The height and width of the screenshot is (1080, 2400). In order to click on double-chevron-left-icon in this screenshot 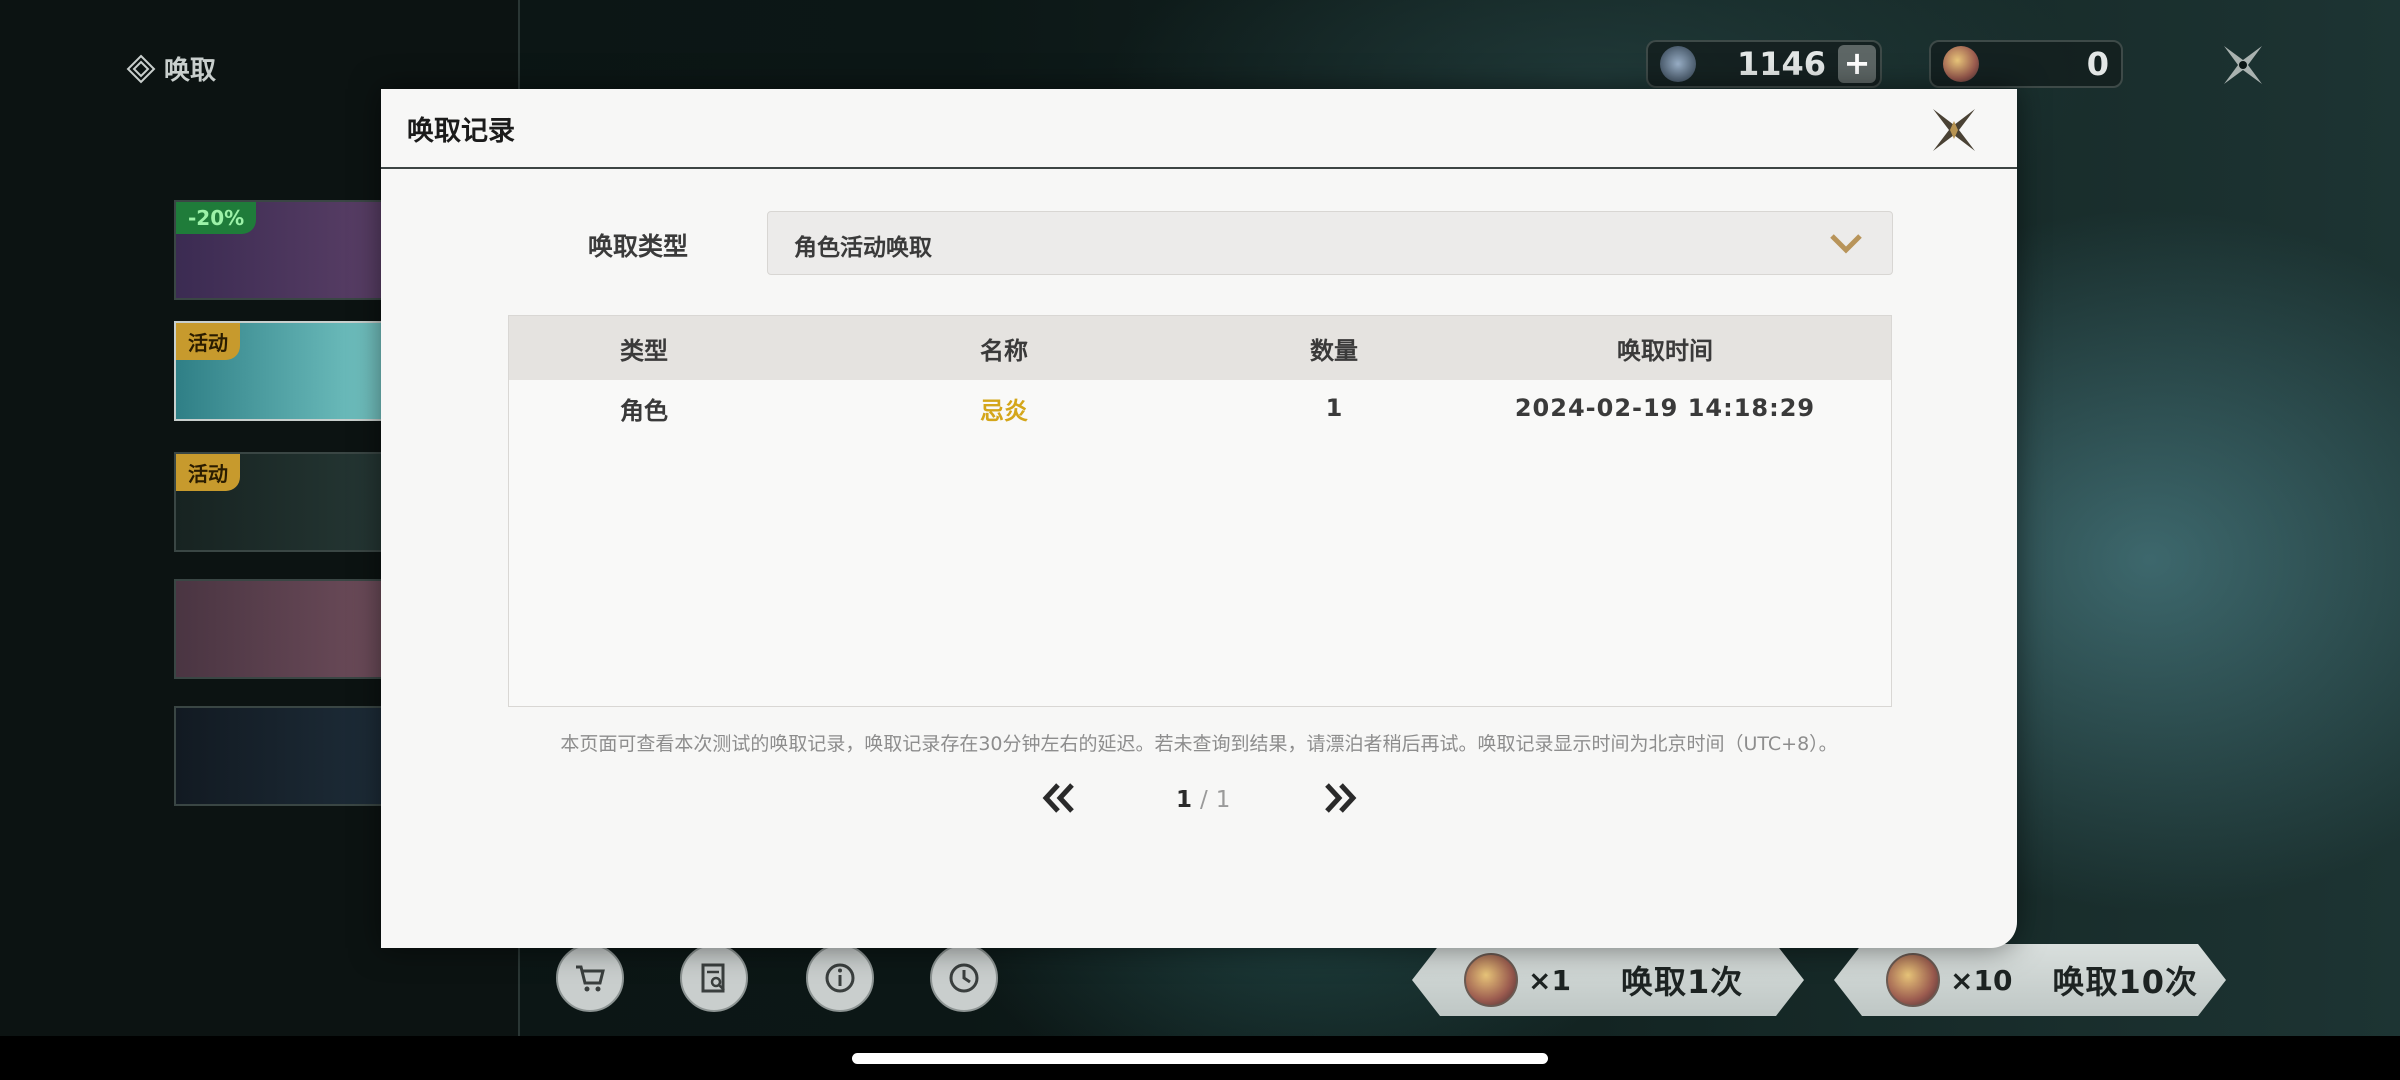, I will do `click(1058, 798)`.